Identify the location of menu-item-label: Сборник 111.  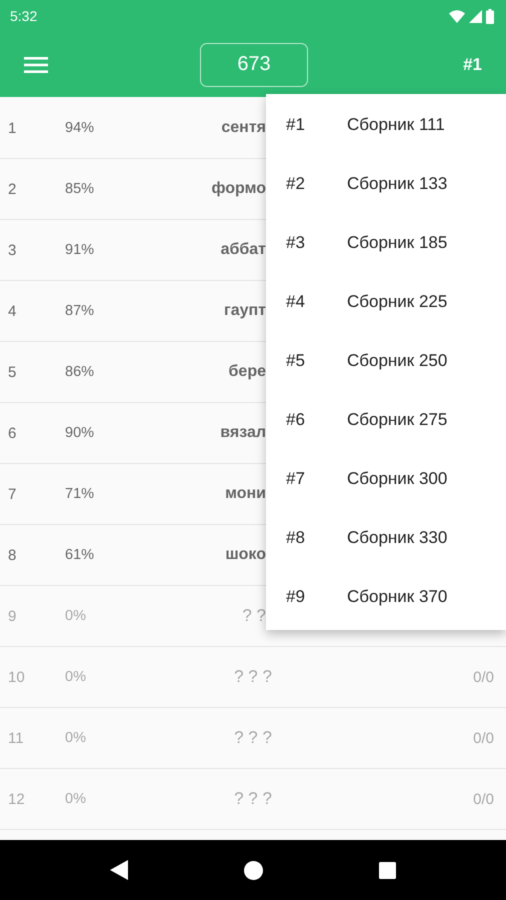
(396, 124).